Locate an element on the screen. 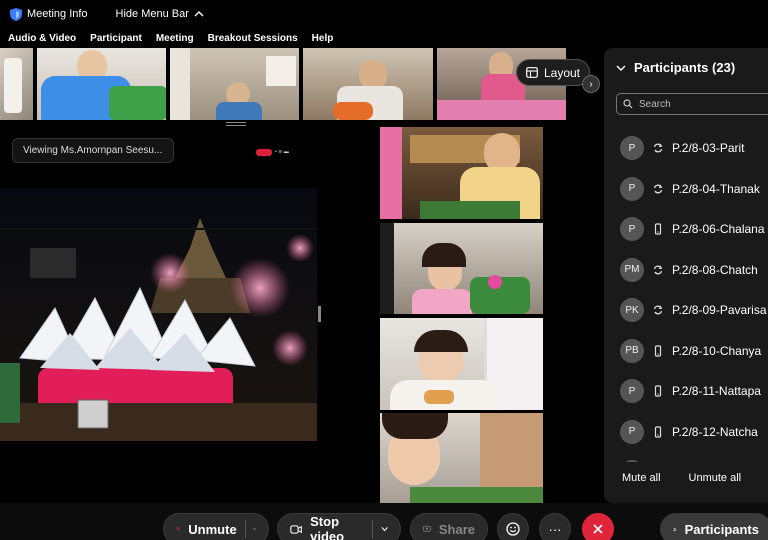 The height and width of the screenshot is (540, 768). hide-menu-bar-label: Hide Menu Bar is located at coordinates (152, 14).